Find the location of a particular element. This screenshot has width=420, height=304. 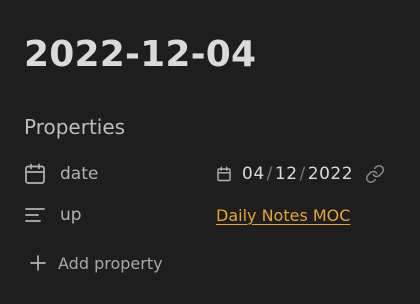

property-value-up: Daily Notes MOC is located at coordinates (283, 215).